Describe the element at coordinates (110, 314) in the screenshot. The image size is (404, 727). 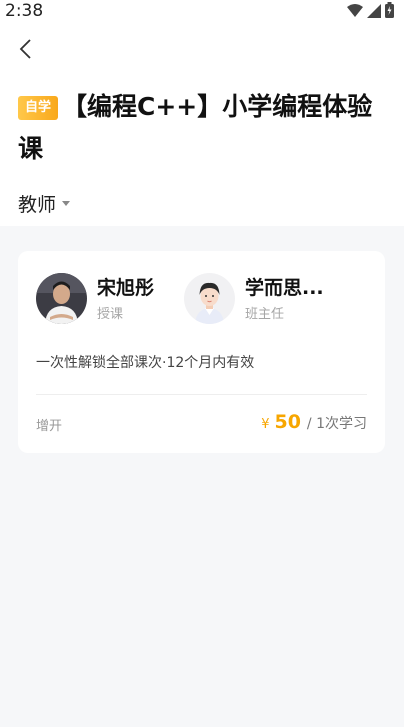
I see `teacher-role: 授课` at that location.